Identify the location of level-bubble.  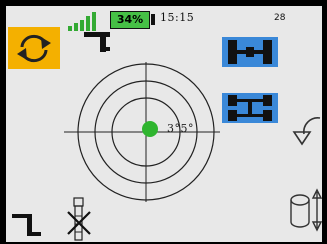
(150, 129).